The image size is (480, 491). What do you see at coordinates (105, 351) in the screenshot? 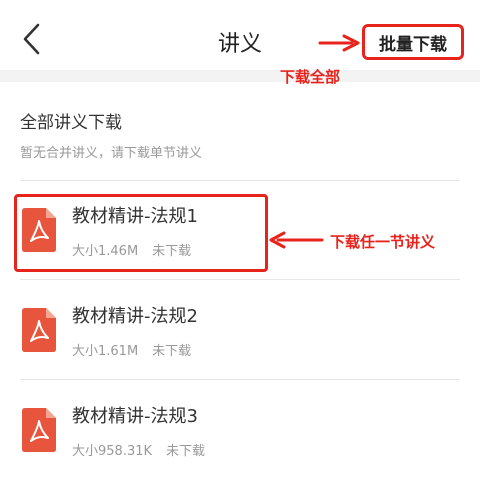
I see `file-size: 大小1.61M` at bounding box center [105, 351].